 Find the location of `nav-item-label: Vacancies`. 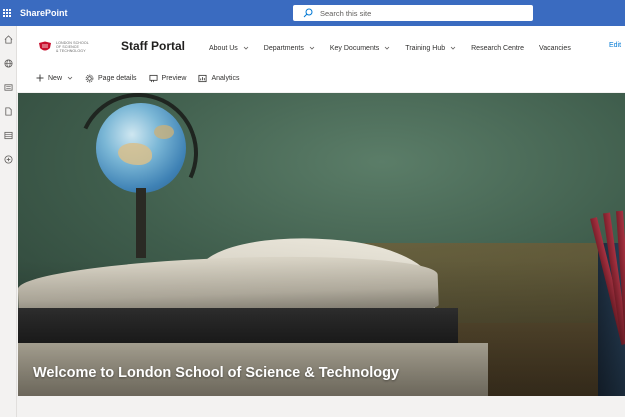

nav-item-label: Vacancies is located at coordinates (555, 48).